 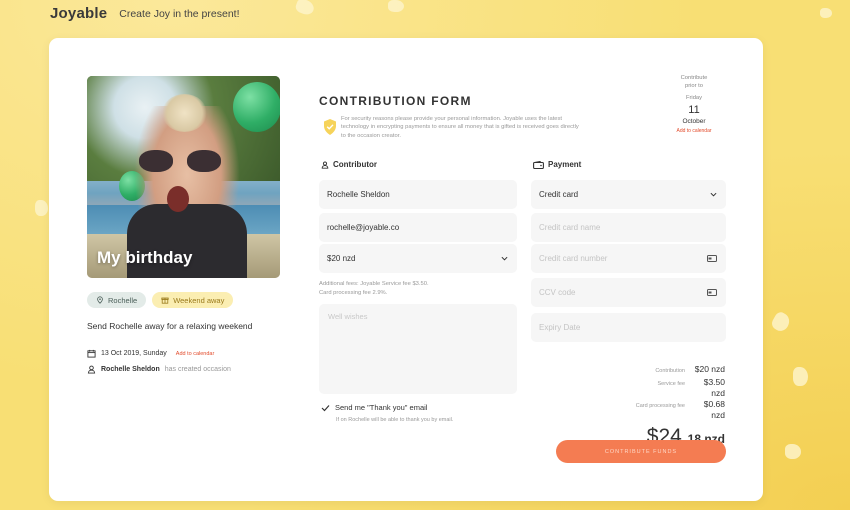 I want to click on occasion-chips: Rochelle Weekend away, so click(x=160, y=300).